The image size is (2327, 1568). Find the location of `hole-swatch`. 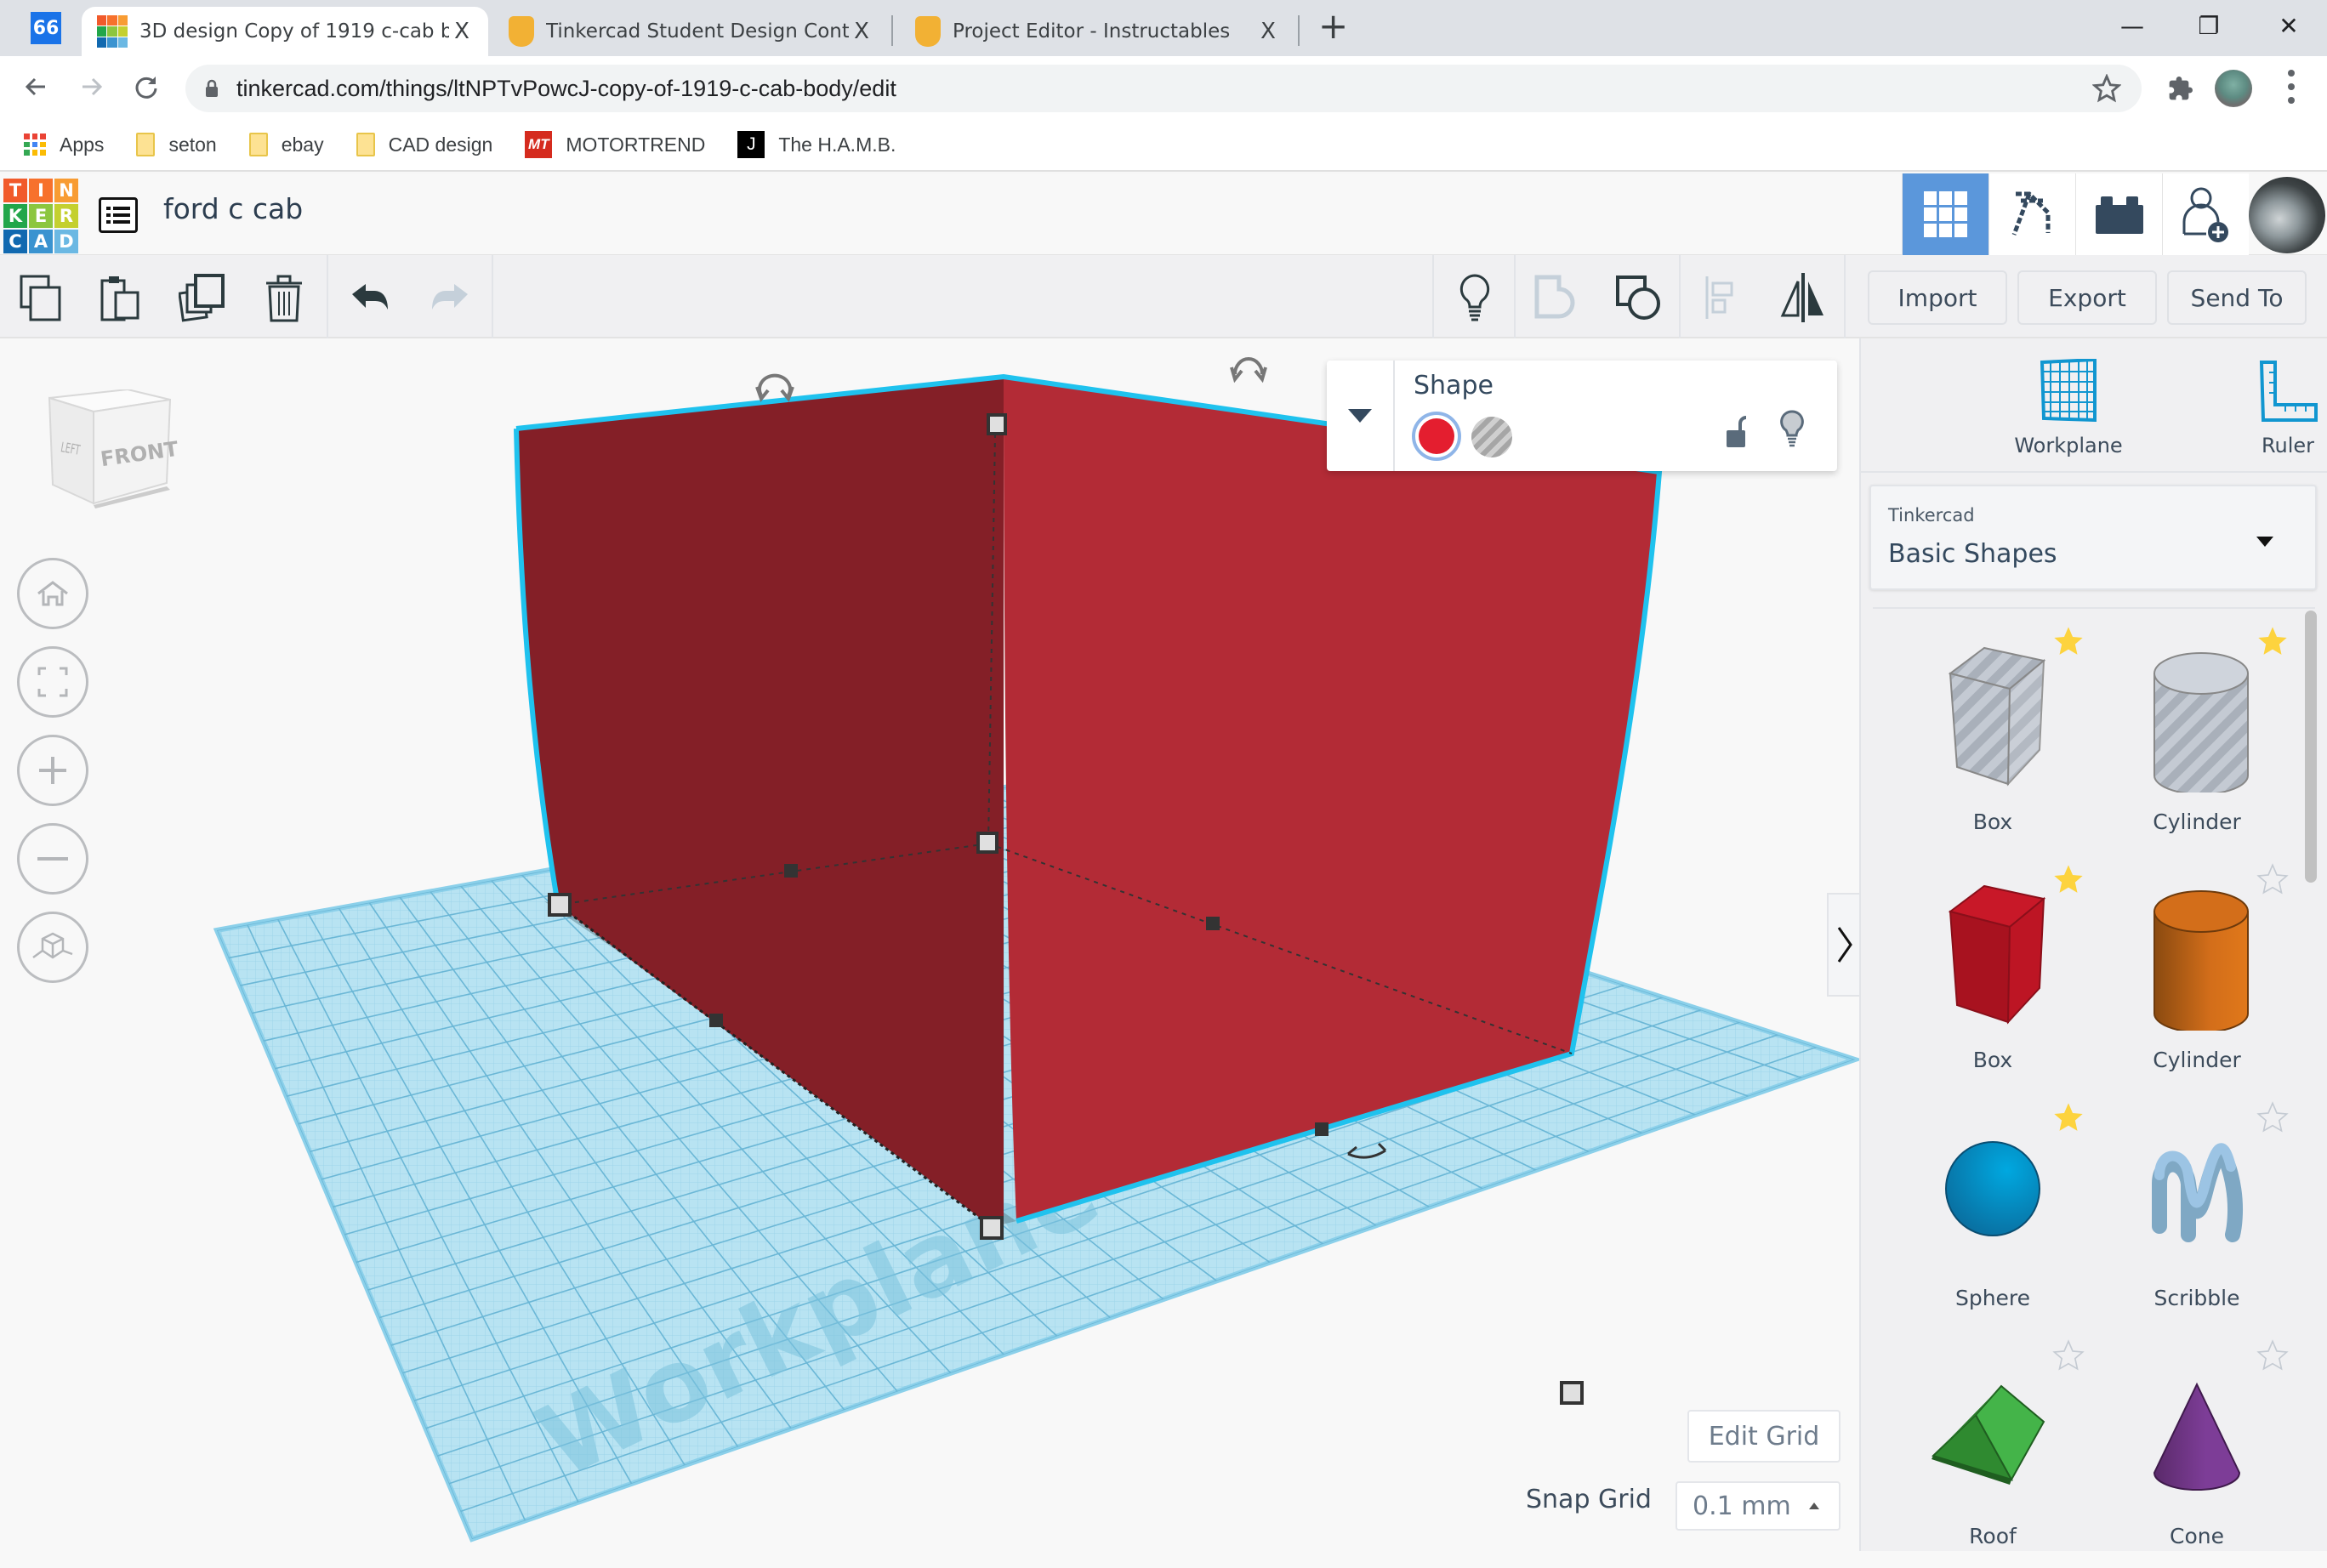

hole-swatch is located at coordinates (1491, 437).